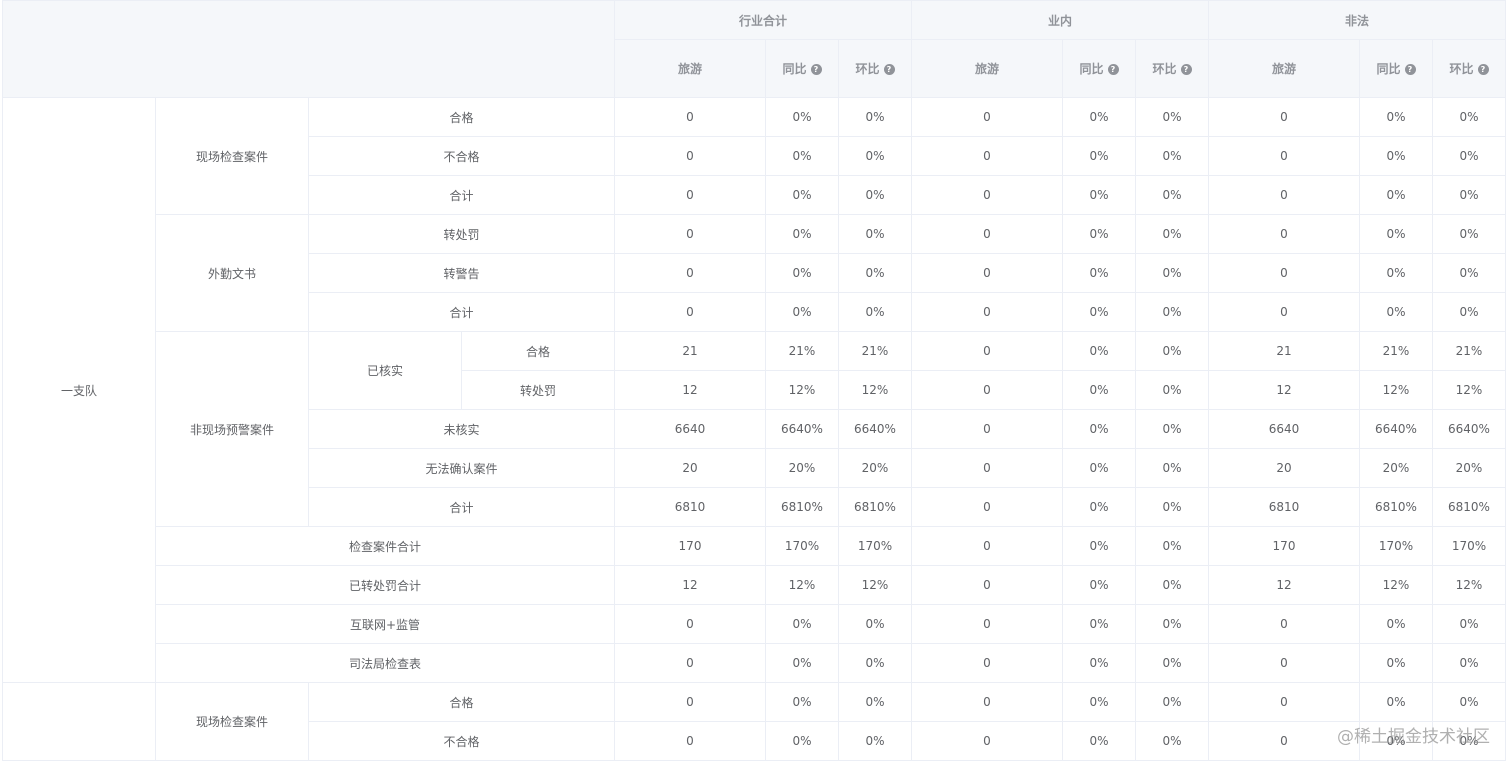 The width and height of the screenshot is (1512, 764). Describe the element at coordinates (385, 370) in the screenshot. I see `subgroup-label-cell: 已核实` at that location.